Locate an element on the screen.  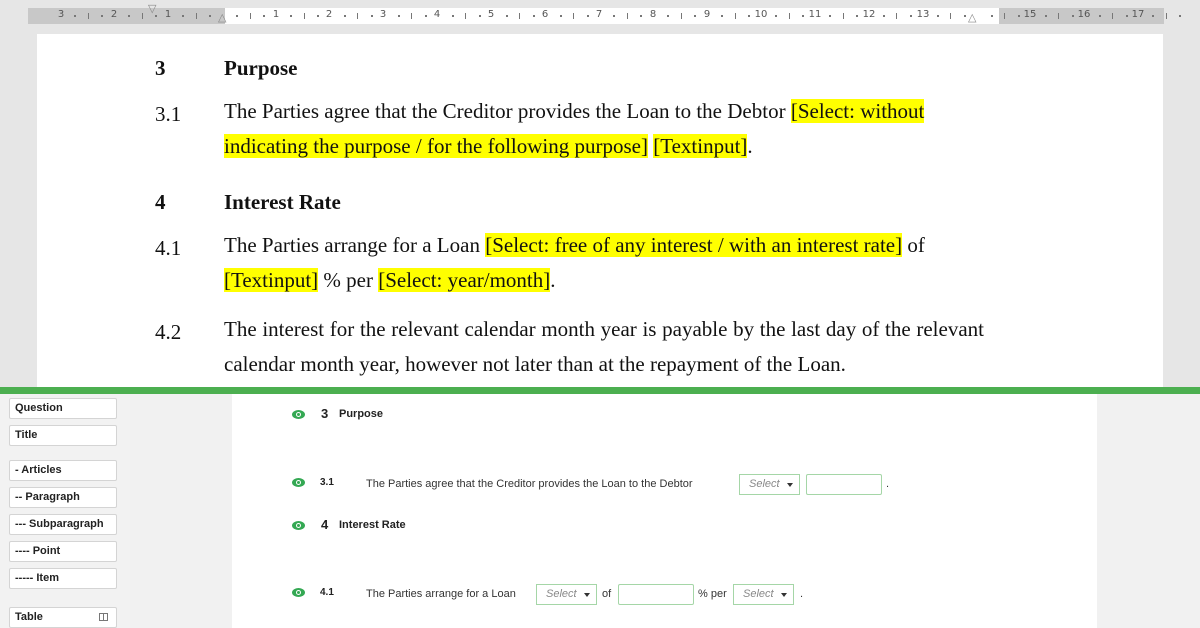
palette-articles-button: - Articles is located at coordinates (63, 470).